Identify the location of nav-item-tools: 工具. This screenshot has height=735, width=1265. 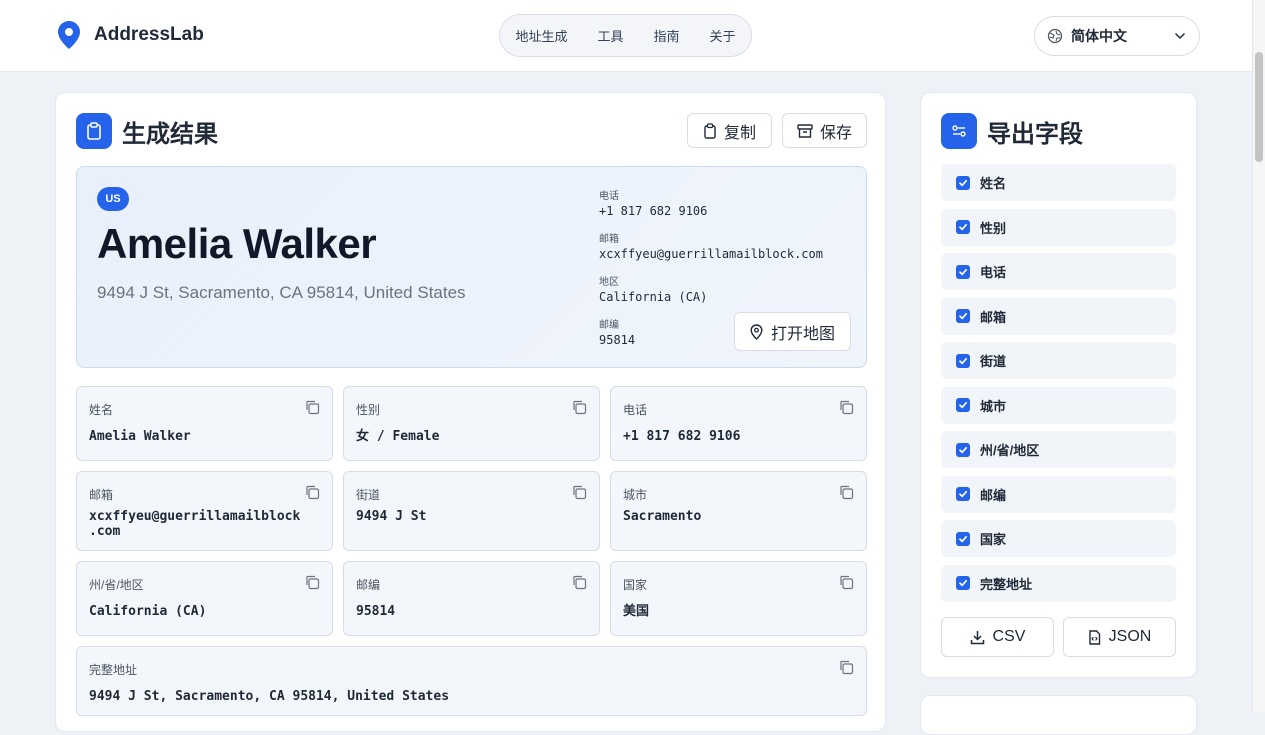
(610, 35).